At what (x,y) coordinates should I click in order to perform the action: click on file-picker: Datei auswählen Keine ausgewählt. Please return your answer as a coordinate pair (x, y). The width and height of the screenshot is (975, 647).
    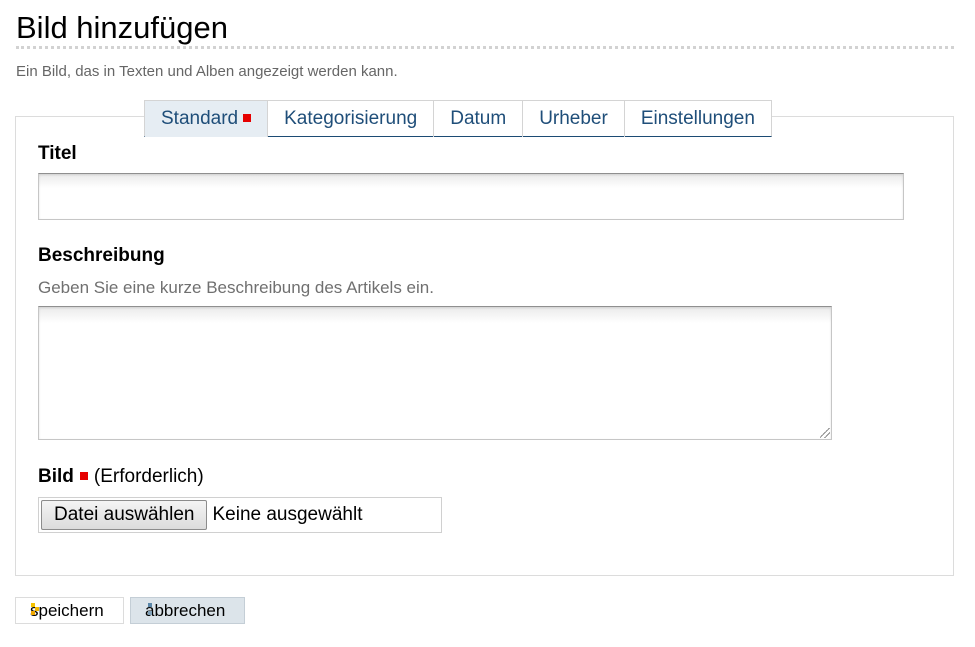
    Looking at the image, I should click on (240, 515).